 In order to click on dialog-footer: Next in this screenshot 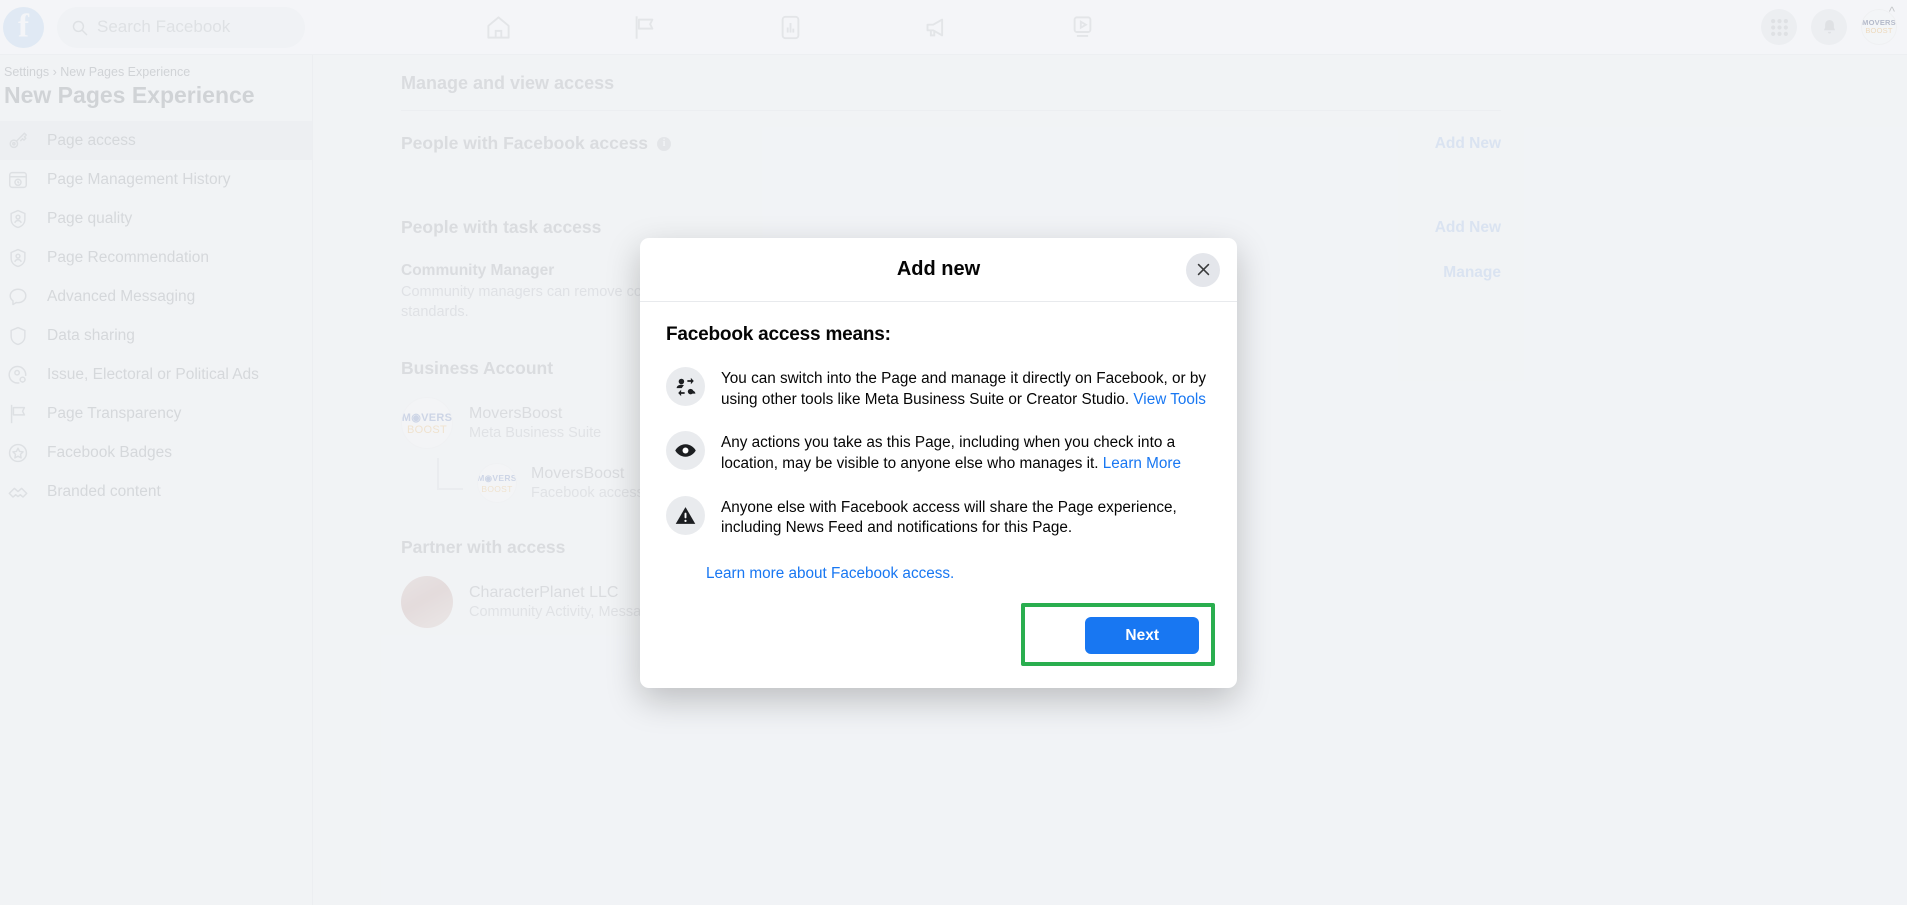, I will do `click(938, 635)`.